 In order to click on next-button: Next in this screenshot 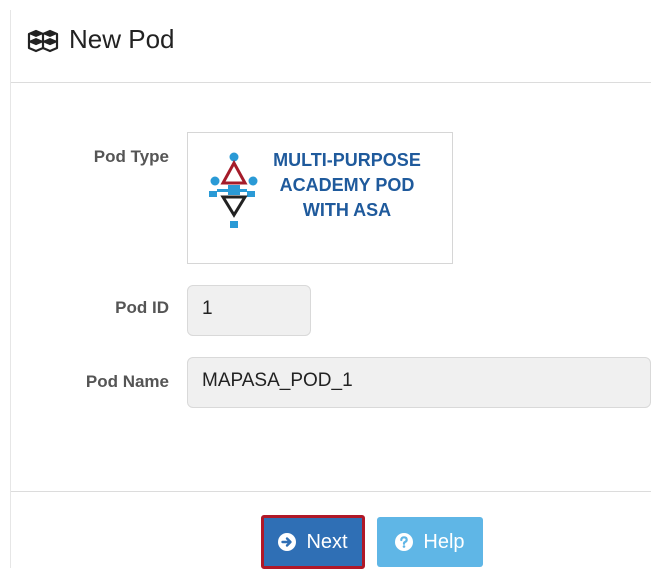, I will do `click(313, 542)`.